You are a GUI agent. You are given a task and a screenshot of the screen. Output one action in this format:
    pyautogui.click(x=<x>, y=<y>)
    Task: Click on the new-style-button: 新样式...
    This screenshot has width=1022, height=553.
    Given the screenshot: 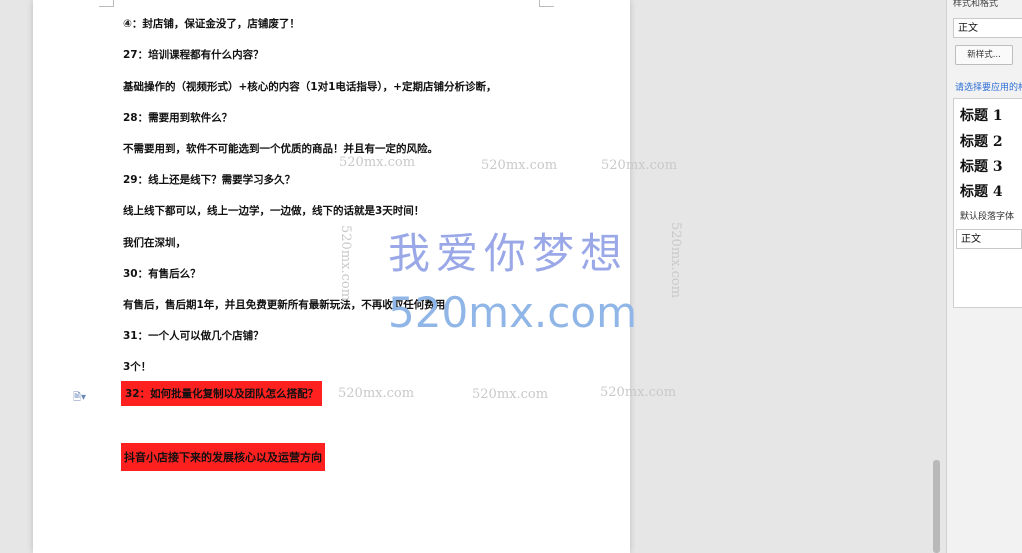 What is the action you would take?
    pyautogui.click(x=984, y=55)
    